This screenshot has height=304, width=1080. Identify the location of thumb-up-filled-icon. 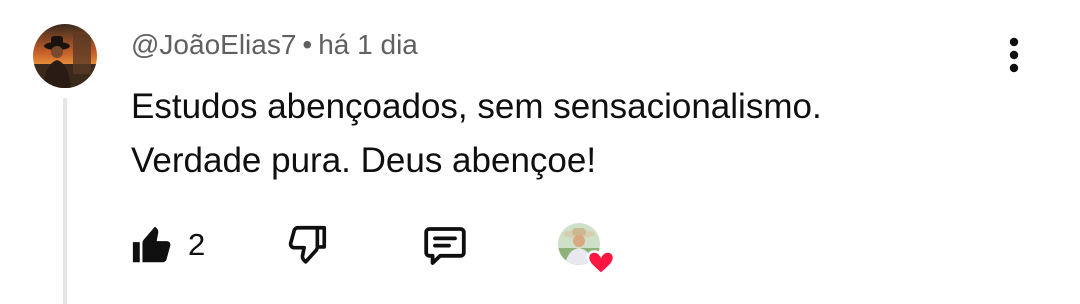
(151, 244).